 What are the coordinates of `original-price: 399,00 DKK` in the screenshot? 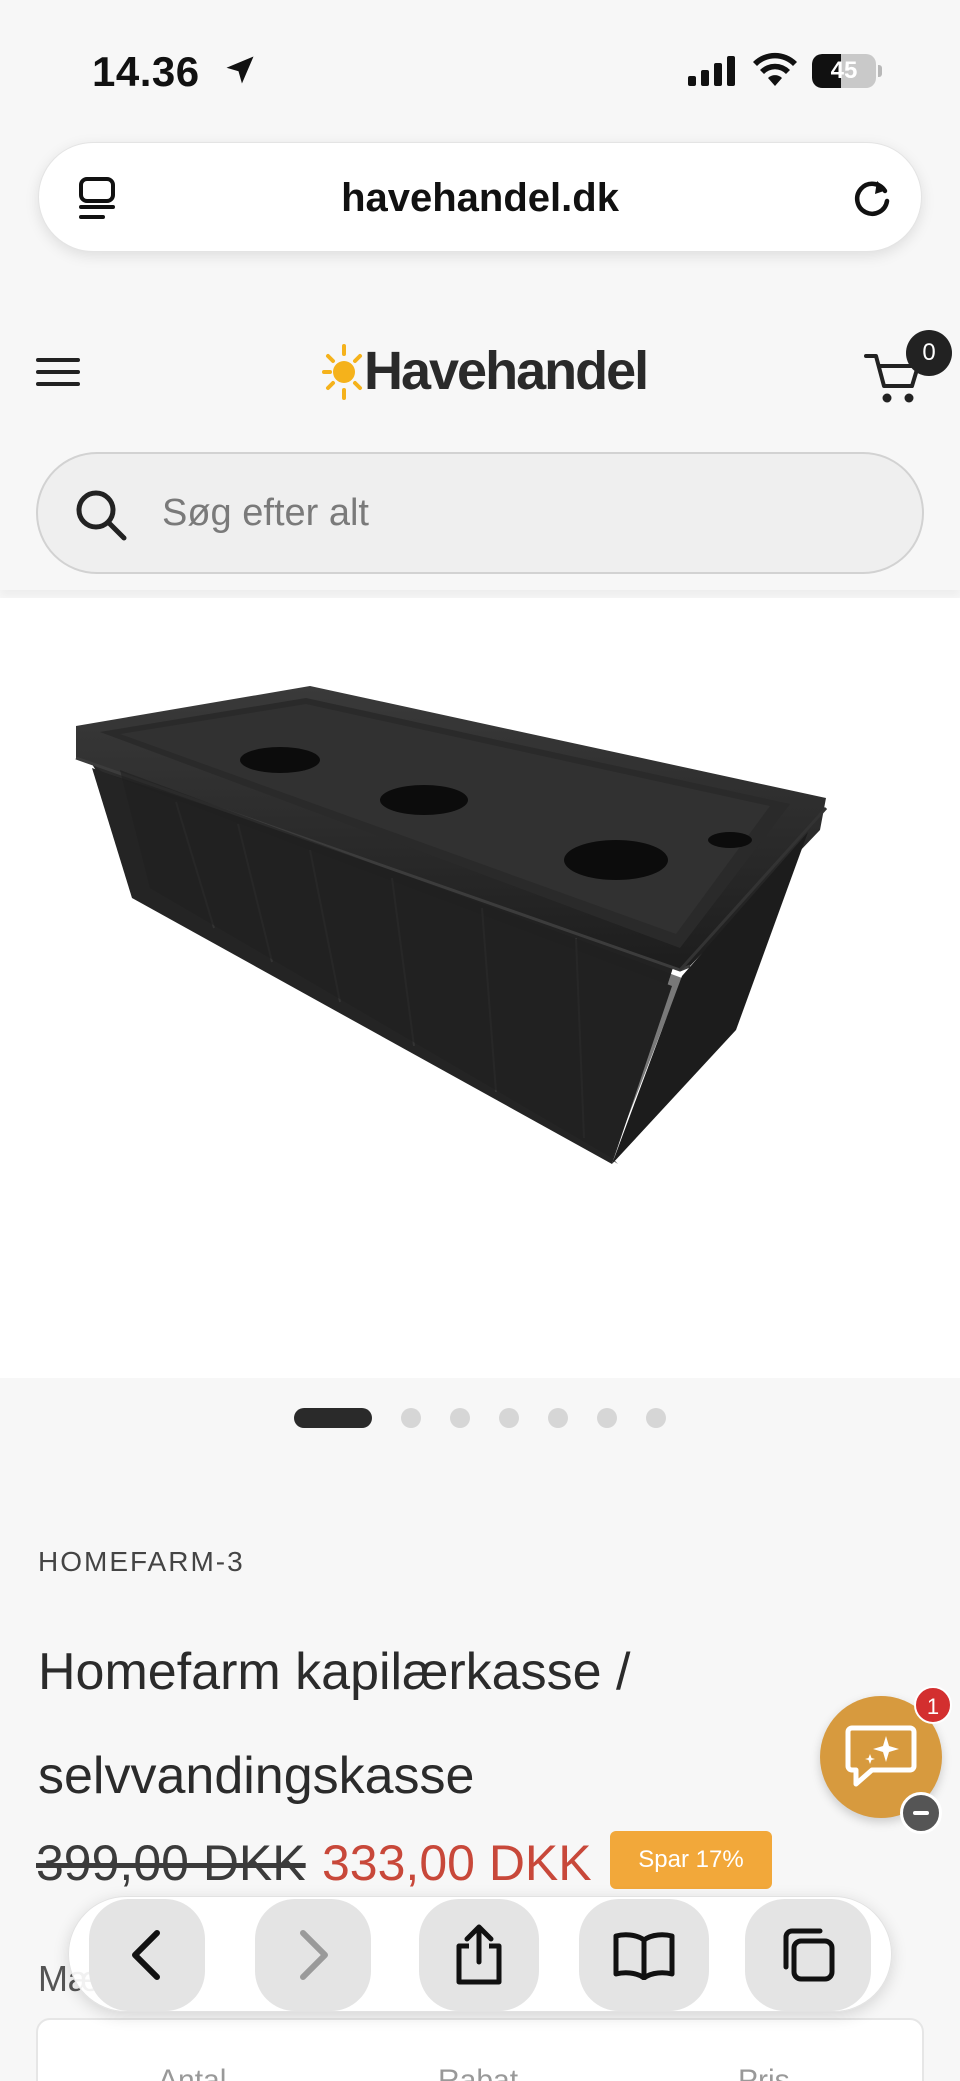 It's located at (171, 1863).